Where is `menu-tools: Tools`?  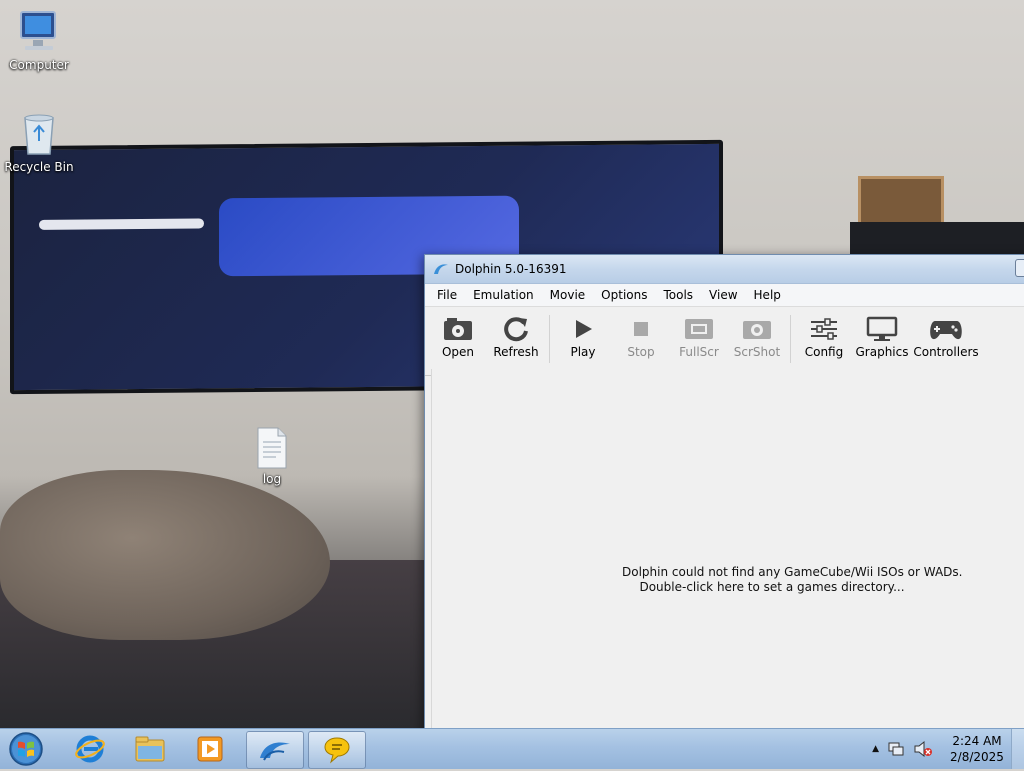
menu-tools: Tools is located at coordinates (678, 295).